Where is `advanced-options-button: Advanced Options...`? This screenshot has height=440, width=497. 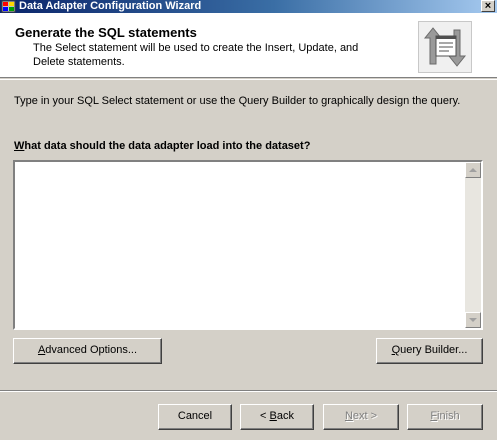 advanced-options-button: Advanced Options... is located at coordinates (87, 351).